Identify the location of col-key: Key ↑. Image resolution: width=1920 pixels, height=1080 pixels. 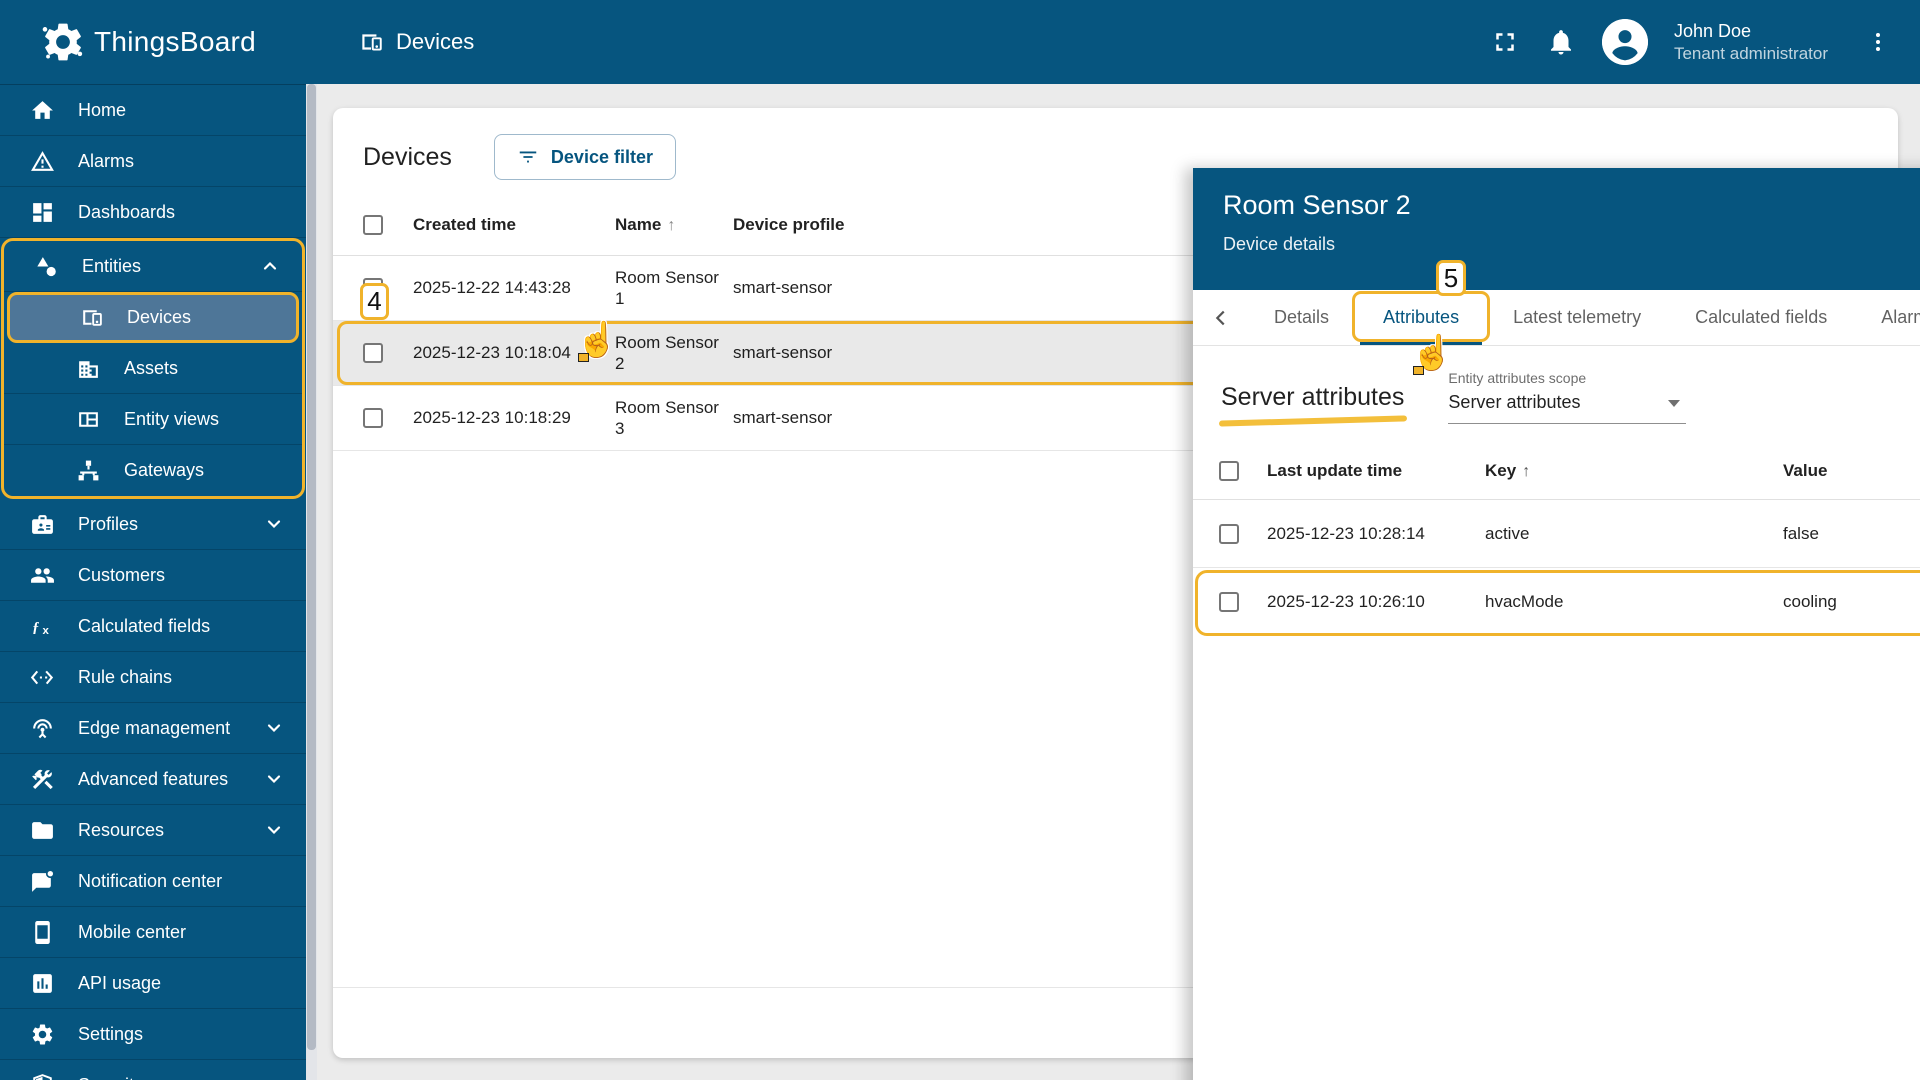
(1634, 471).